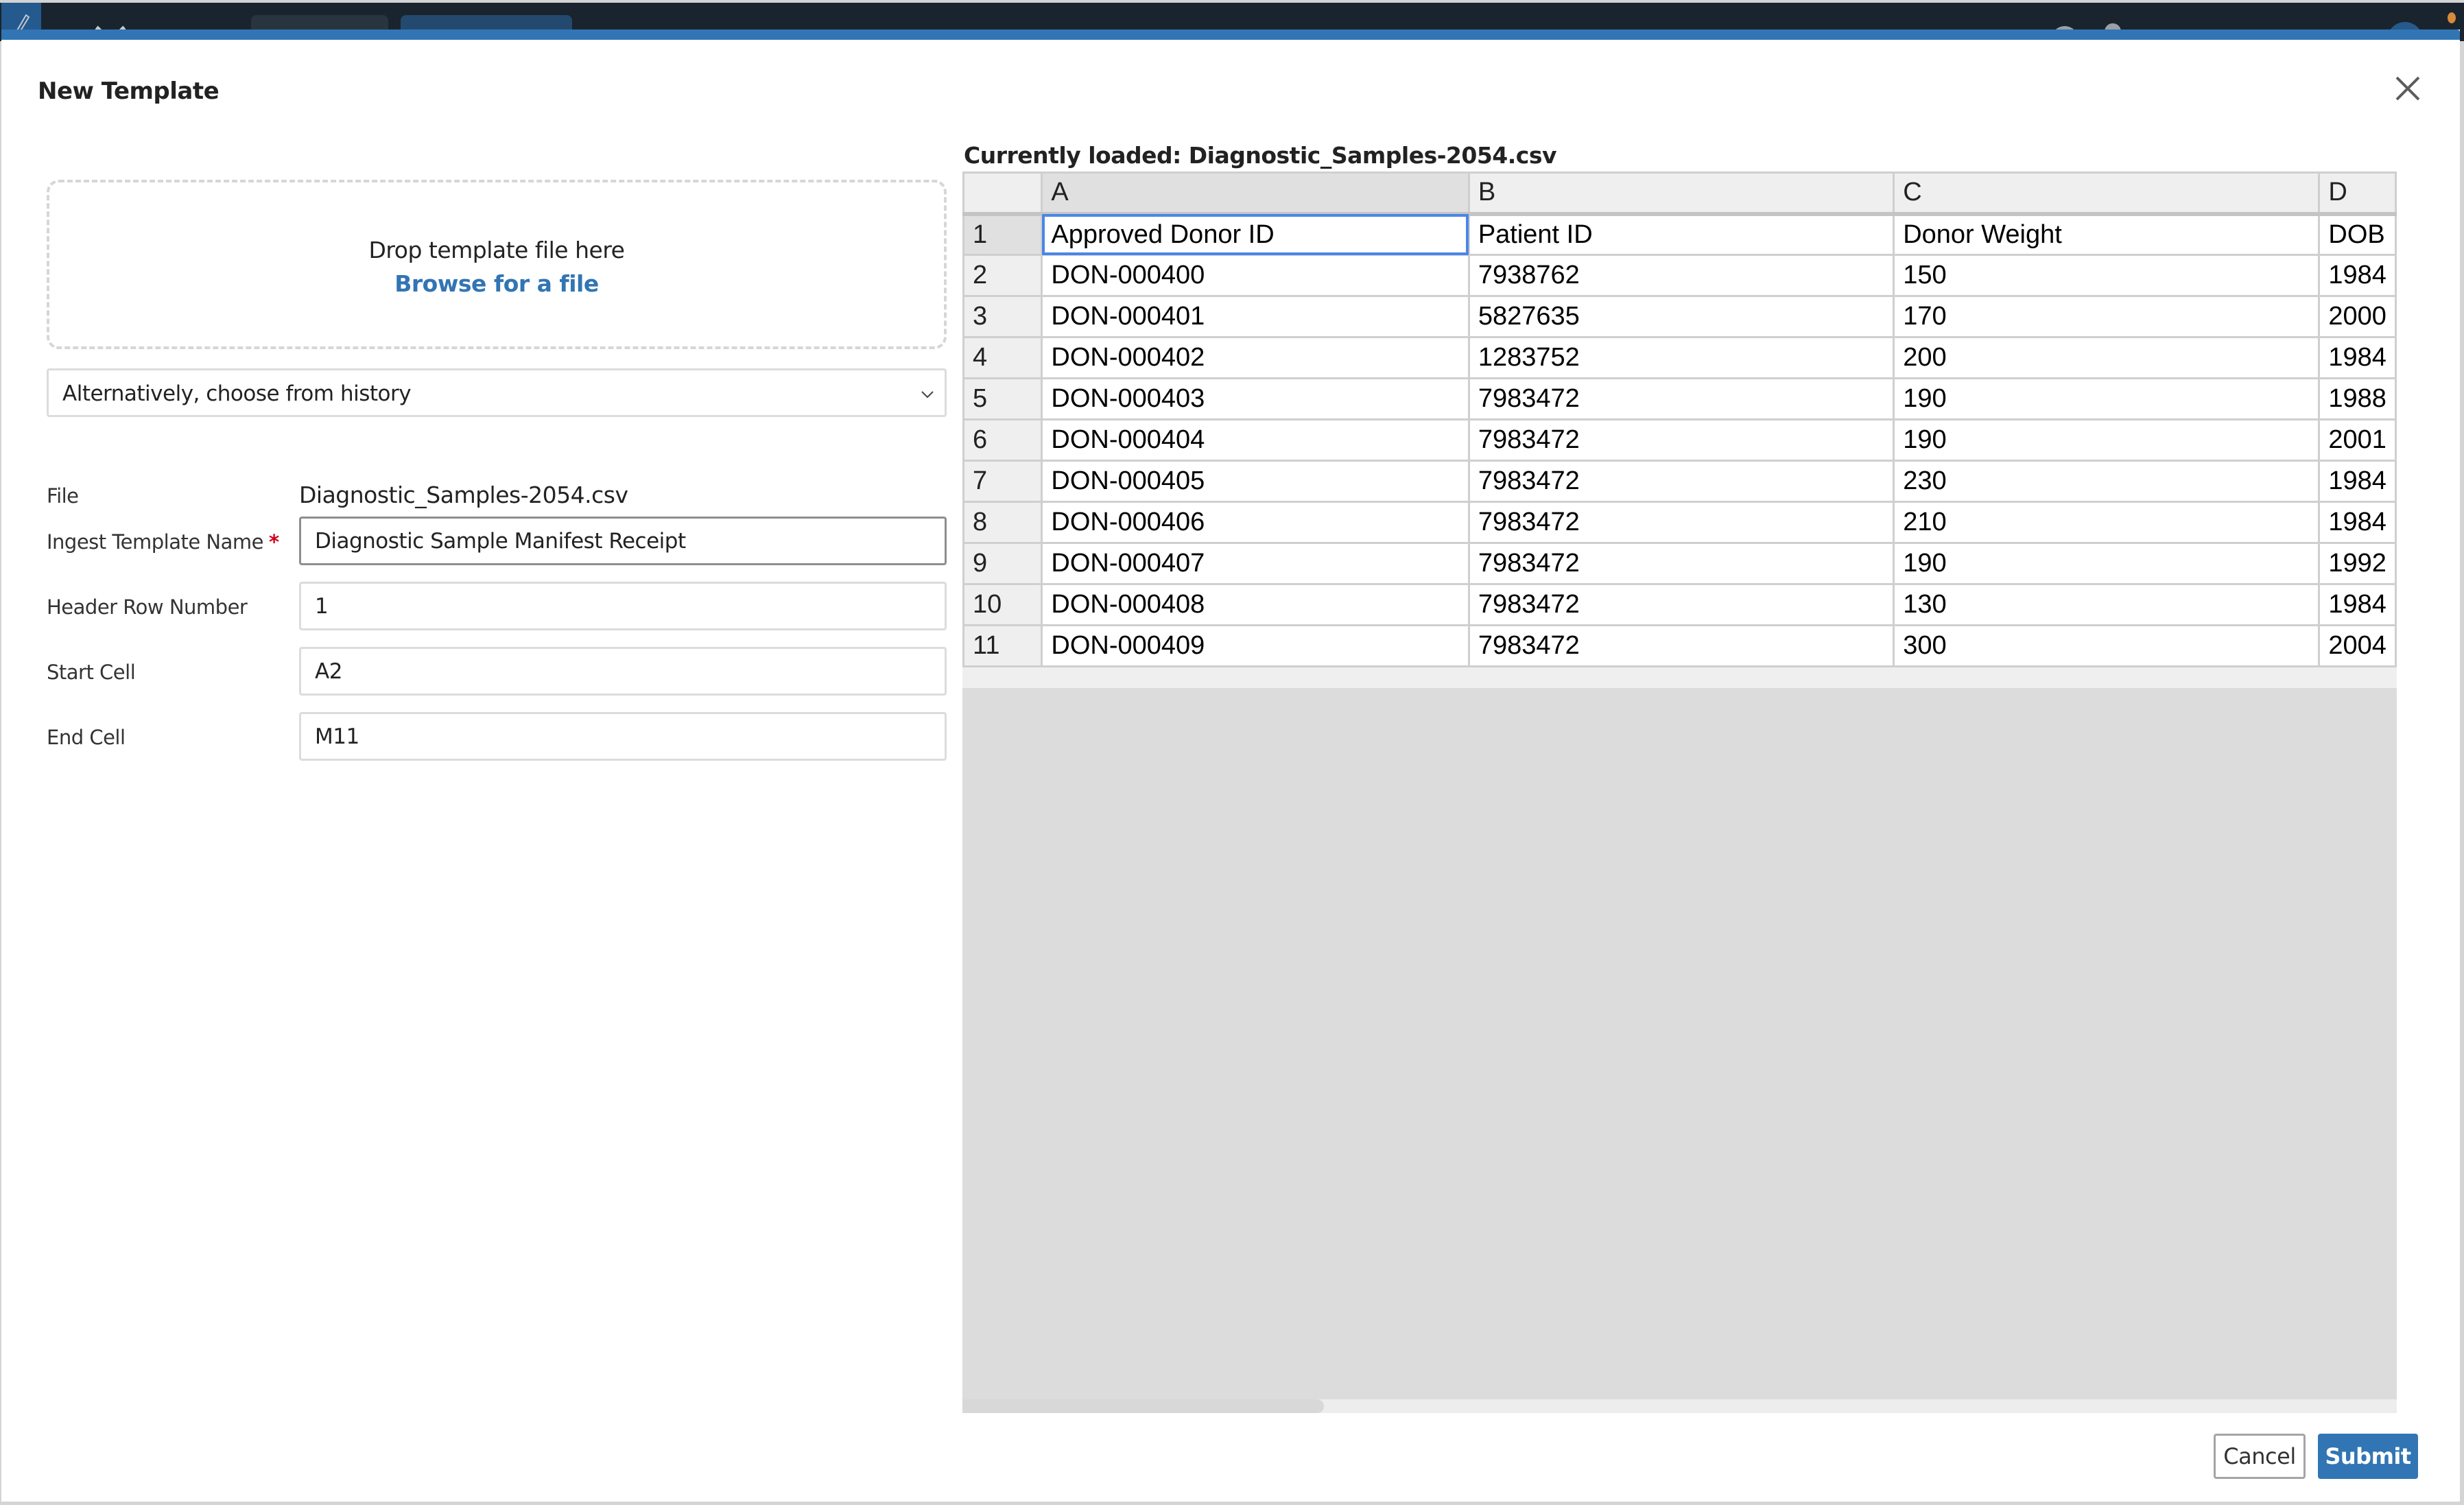  Describe the element at coordinates (2357, 604) in the screenshot. I see `cell-d10: 1984` at that location.